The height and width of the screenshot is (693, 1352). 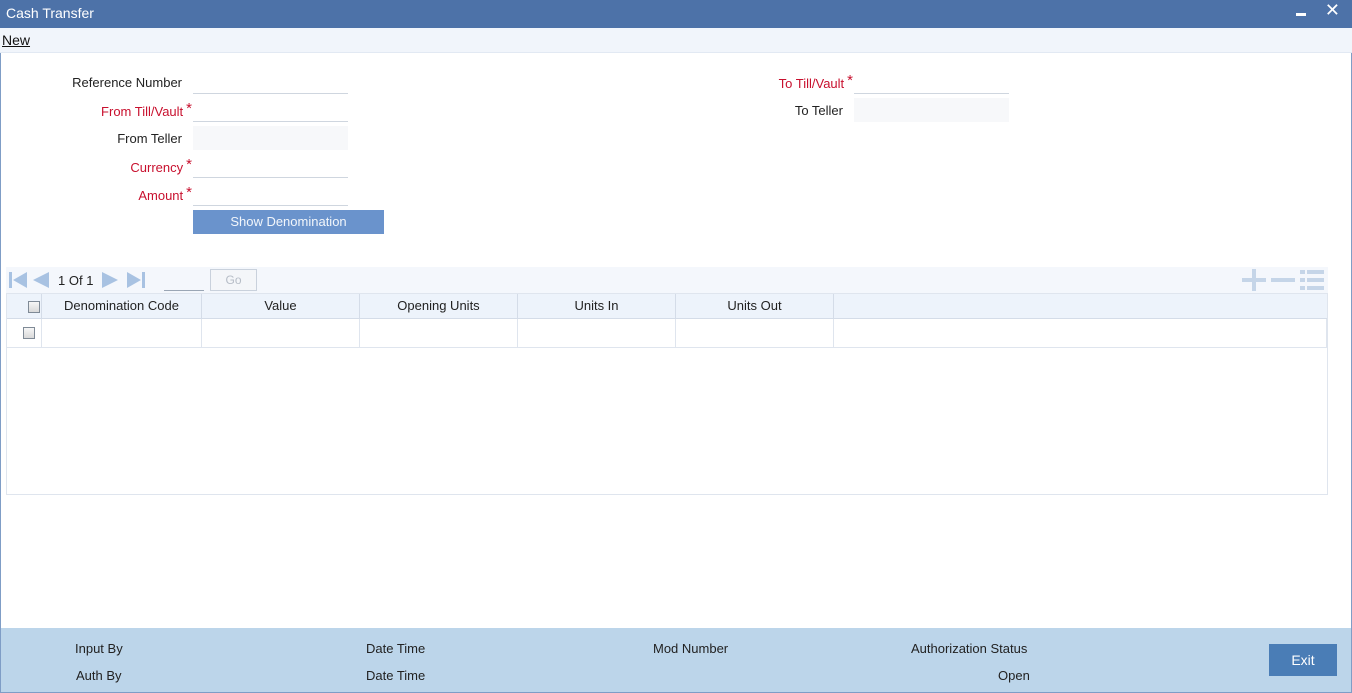 What do you see at coordinates (288, 222) in the screenshot?
I see `show-denomination-button: Show Denomination` at bounding box center [288, 222].